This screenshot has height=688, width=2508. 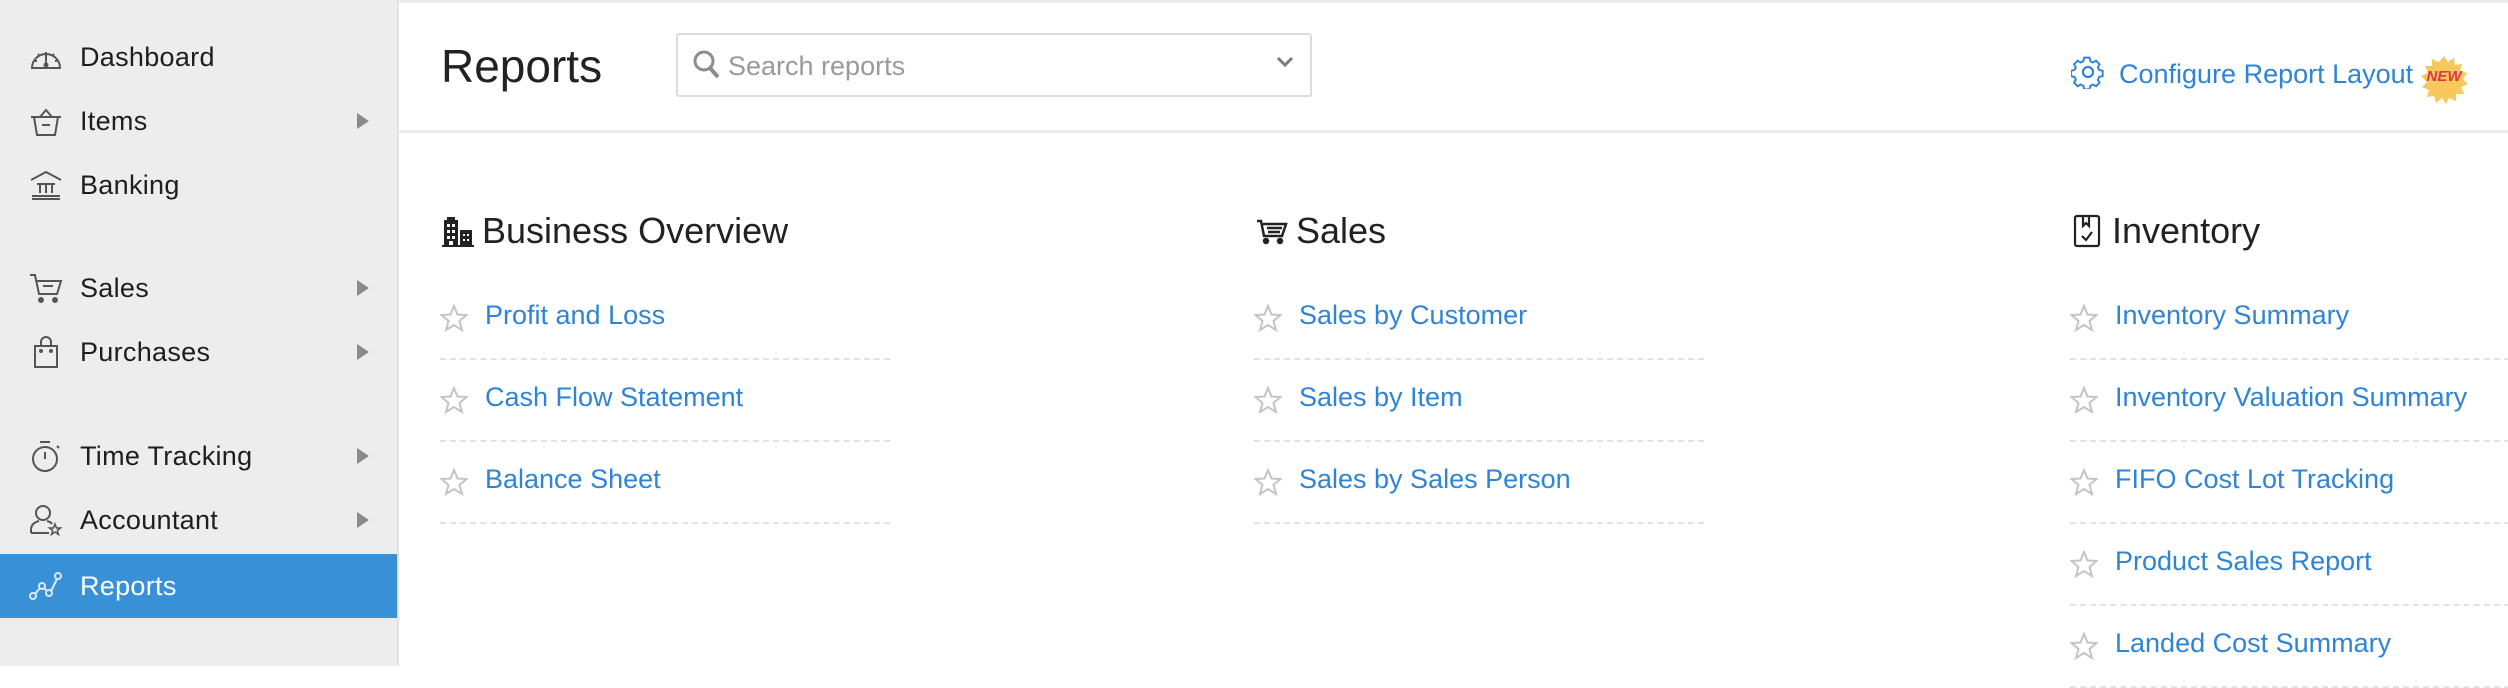 I want to click on new-badge-label: NEW, so click(x=2444, y=76).